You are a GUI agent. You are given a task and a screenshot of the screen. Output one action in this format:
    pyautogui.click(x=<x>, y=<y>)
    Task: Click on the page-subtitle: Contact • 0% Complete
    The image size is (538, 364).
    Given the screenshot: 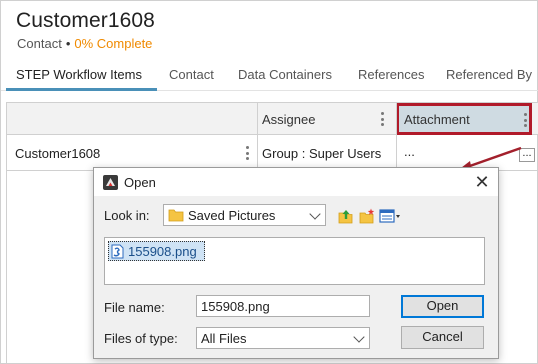 What is the action you would take?
    pyautogui.click(x=84, y=43)
    